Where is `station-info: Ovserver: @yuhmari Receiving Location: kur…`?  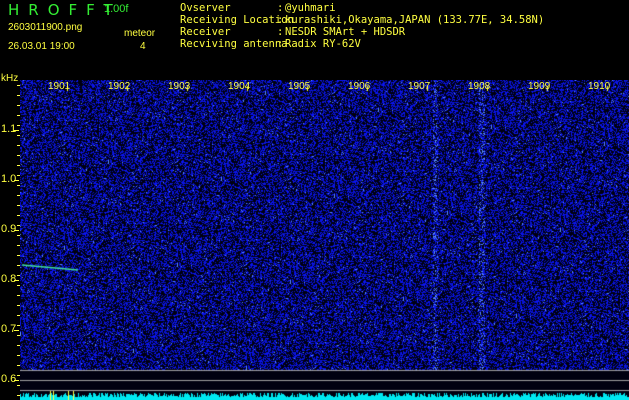
station-info: Ovserver: @yuhmari Receiving Location: kur… is located at coordinates (347, 26).